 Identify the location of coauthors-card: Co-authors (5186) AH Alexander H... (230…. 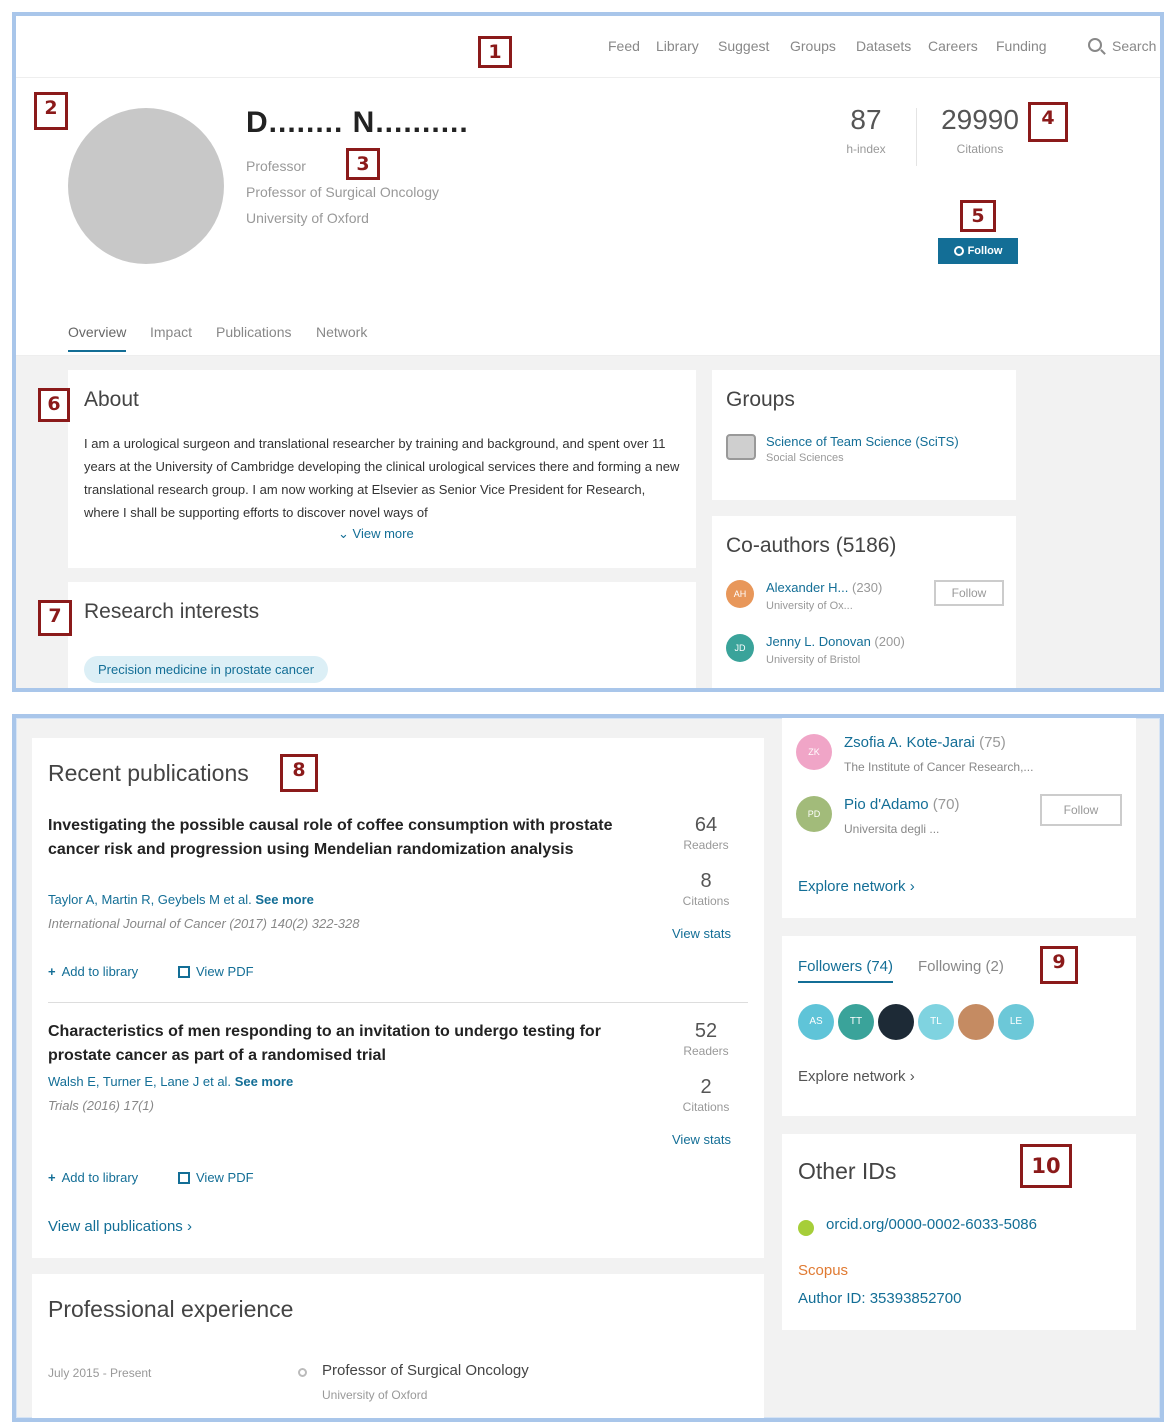
(864, 602).